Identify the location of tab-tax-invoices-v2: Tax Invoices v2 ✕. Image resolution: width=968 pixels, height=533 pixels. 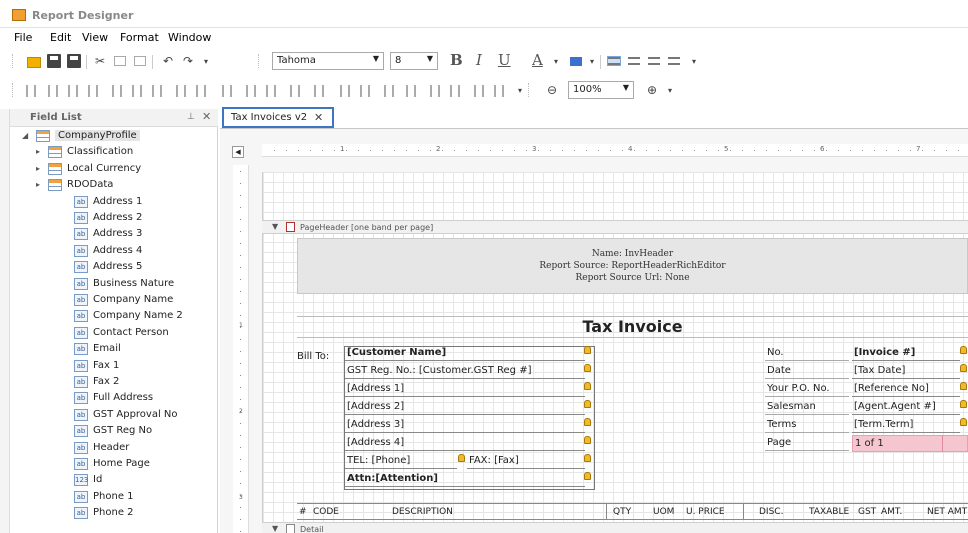
(278, 117).